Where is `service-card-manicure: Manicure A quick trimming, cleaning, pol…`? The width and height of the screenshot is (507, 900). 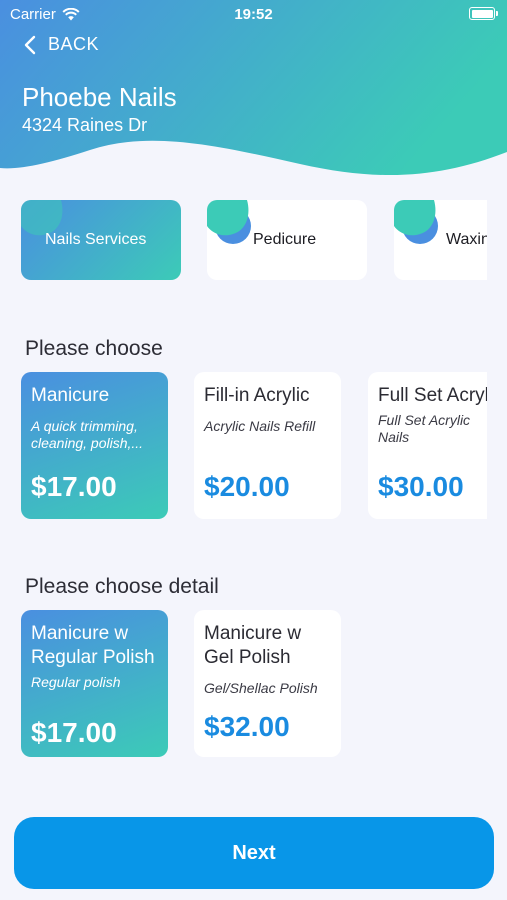
service-card-manicure: Manicure A quick trimming, cleaning, pol… is located at coordinates (94, 445).